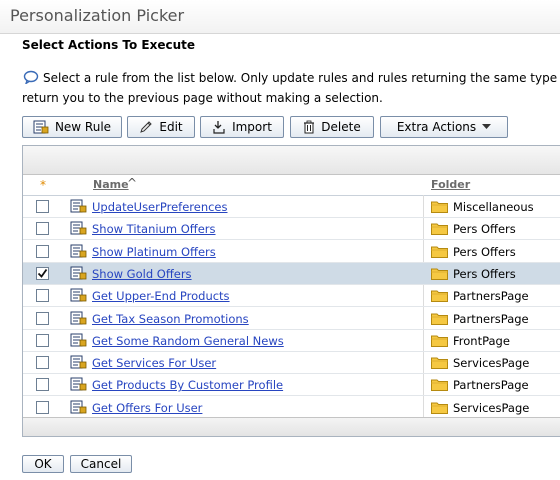 This screenshot has width=560, height=480. What do you see at coordinates (161, 296) in the screenshot?
I see `rule-name-link: Get Upper-End Products` at bounding box center [161, 296].